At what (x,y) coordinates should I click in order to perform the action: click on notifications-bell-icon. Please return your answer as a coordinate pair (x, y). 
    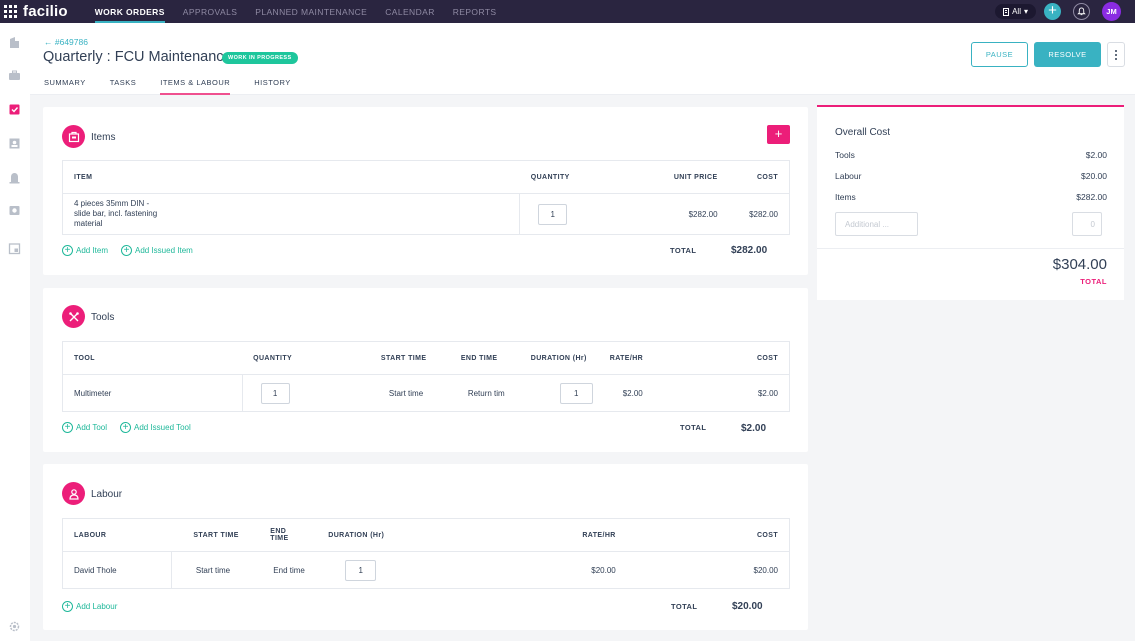
    Looking at the image, I should click on (1081, 11).